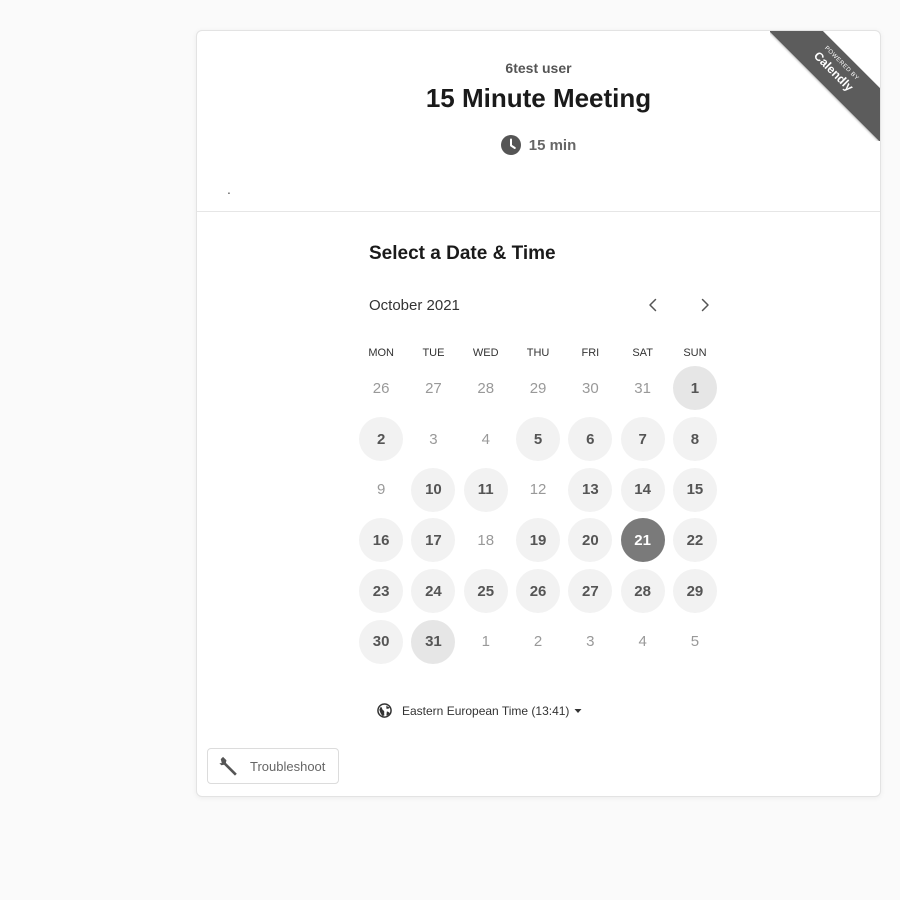 The image size is (900, 900). I want to click on event-title: 15 Minute Meeting, so click(538, 98).